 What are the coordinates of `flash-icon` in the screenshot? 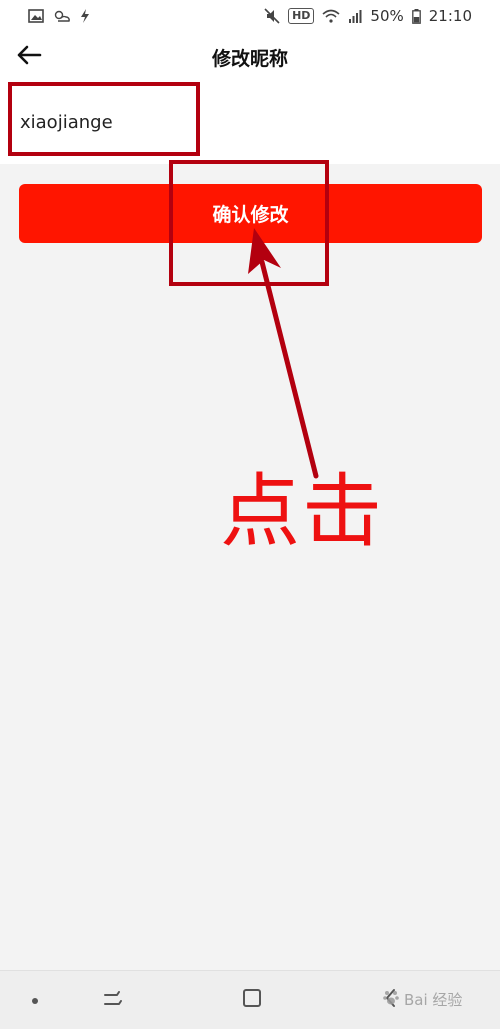 It's located at (85, 16).